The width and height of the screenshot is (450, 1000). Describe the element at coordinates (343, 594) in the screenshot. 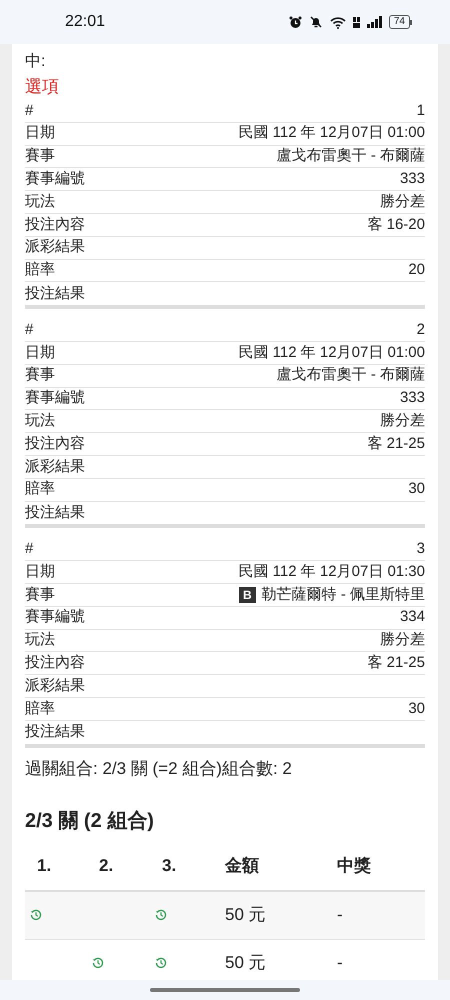

I see `field-value: 勒芒薩爾特 - 佩里斯特里` at that location.